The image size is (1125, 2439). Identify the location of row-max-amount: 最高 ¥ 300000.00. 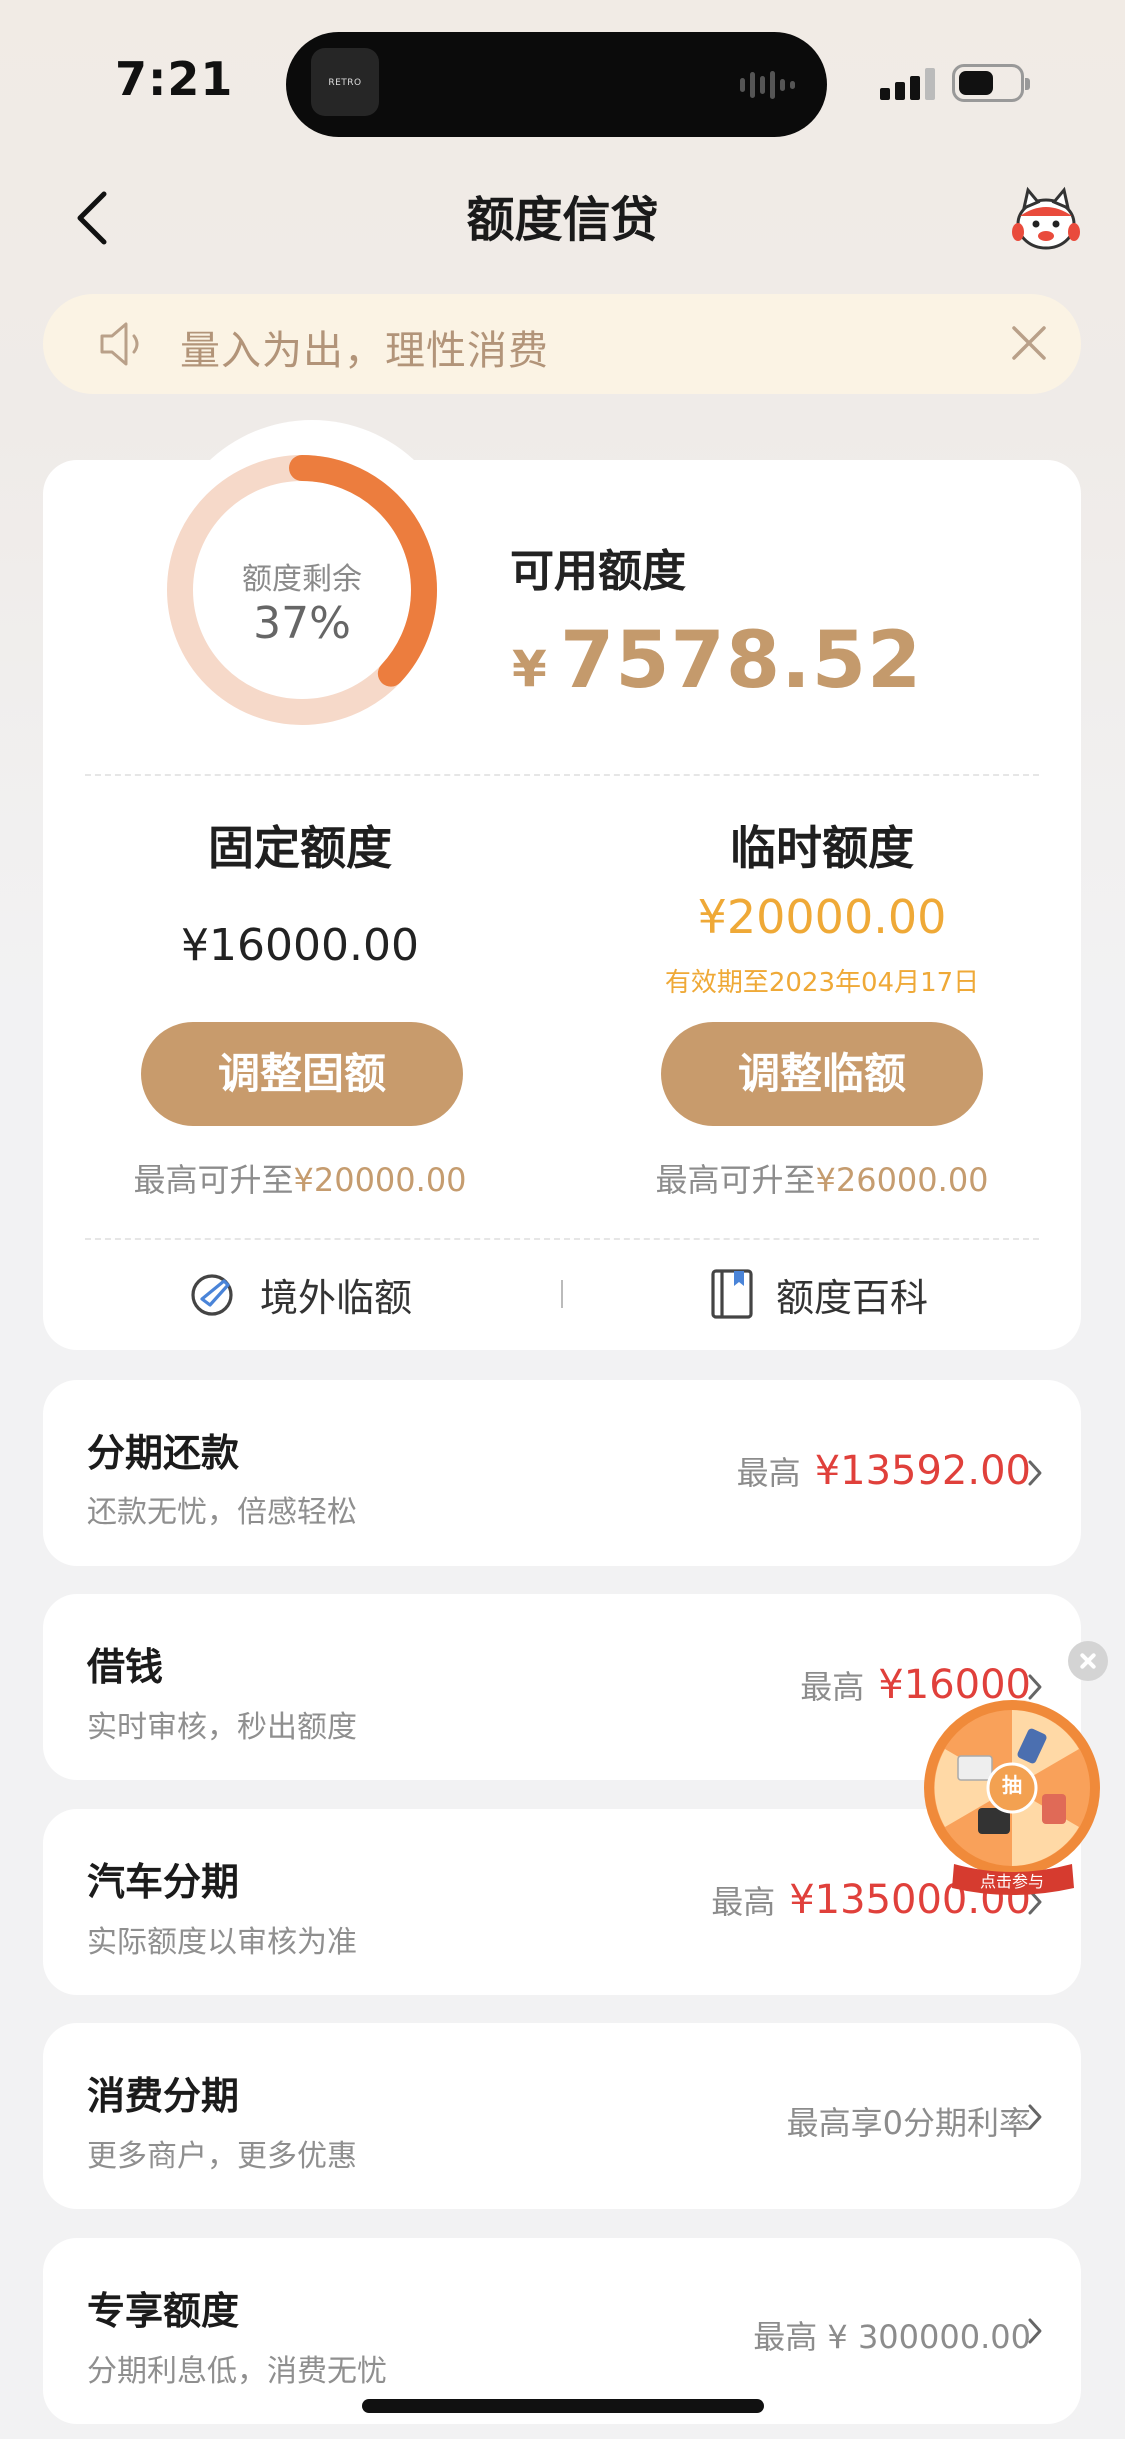
(892, 2335).